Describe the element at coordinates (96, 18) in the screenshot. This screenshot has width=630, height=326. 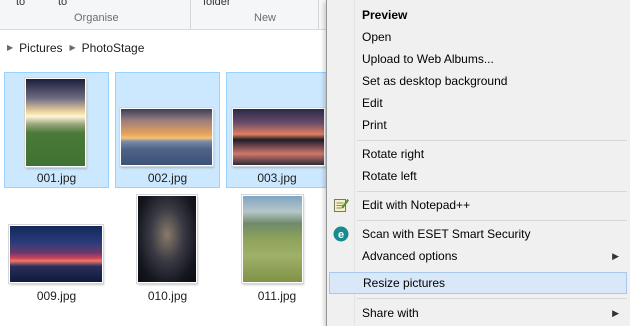
I see `ribbon-group-organise: Organise` at that location.